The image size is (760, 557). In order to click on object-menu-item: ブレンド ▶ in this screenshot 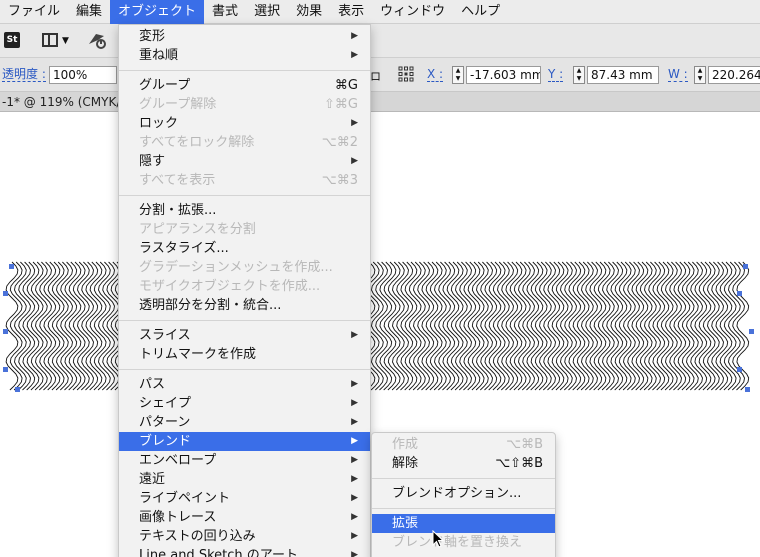, I will do `click(244, 441)`.